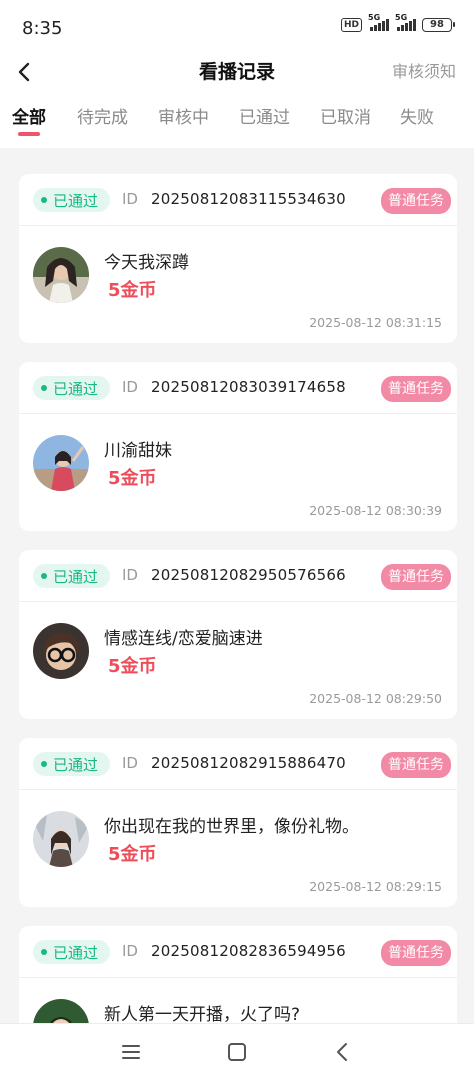  Describe the element at coordinates (424, 72) in the screenshot. I see `review-rules-link: 审核须知` at that location.